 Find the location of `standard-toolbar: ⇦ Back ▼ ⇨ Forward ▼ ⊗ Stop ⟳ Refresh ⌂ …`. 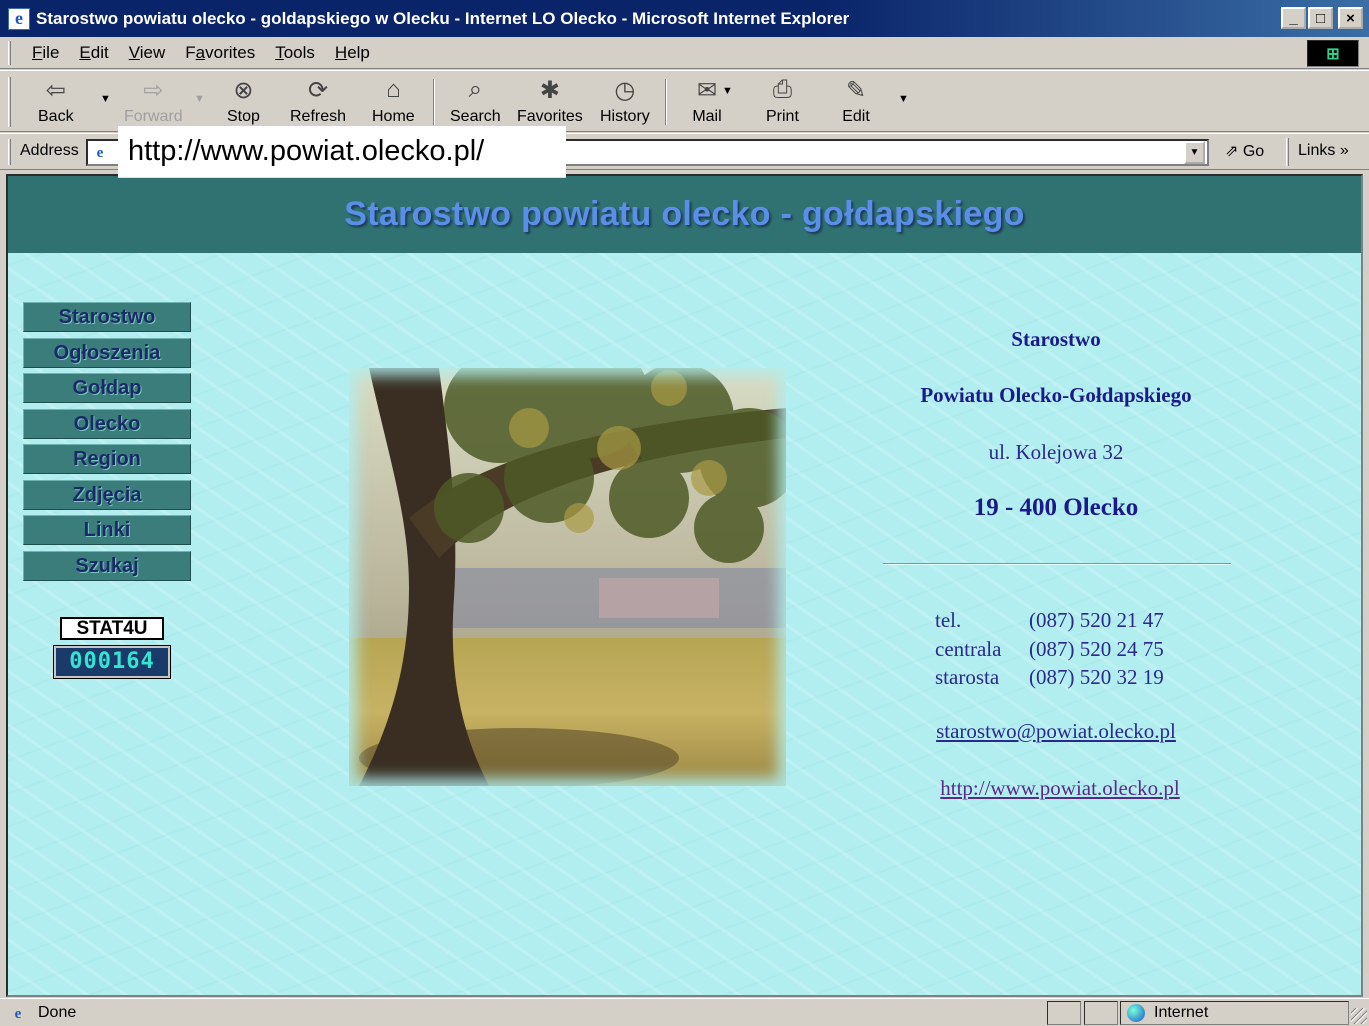

standard-toolbar: ⇦ Back ▼ ⇨ Forward ▼ ⊗ Stop ⟳ Refresh ⌂ … is located at coordinates (684, 101).